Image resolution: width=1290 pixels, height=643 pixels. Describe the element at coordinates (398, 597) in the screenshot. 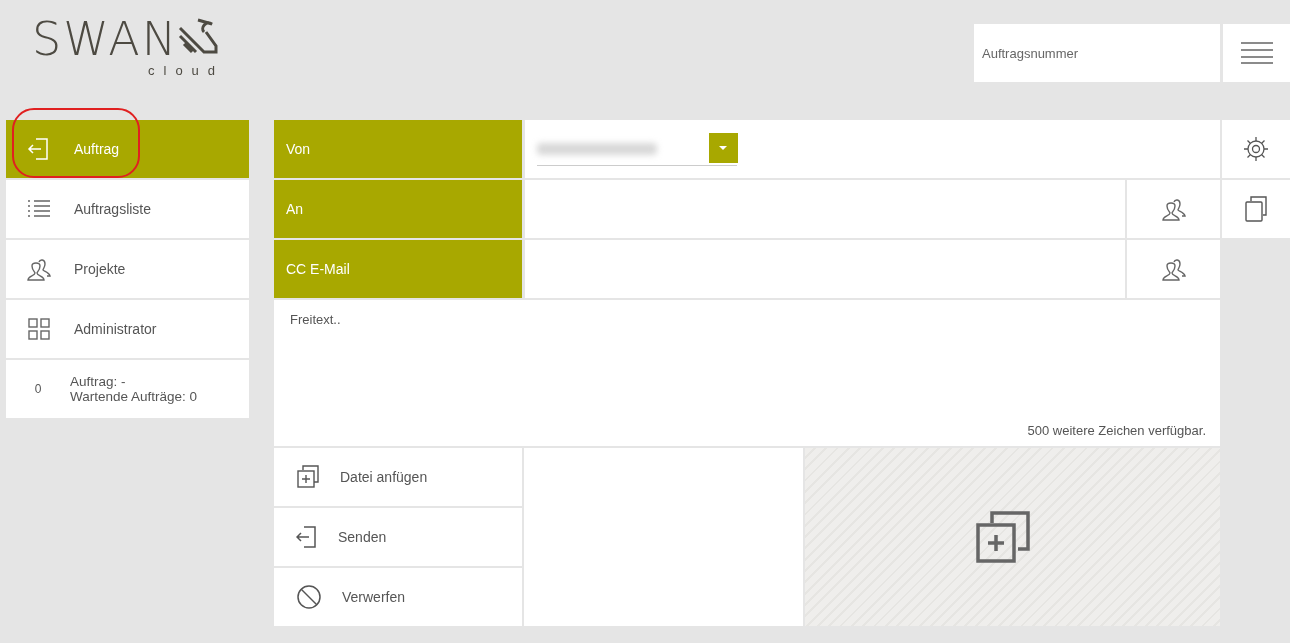

I see `action-button: Verwerfen` at that location.